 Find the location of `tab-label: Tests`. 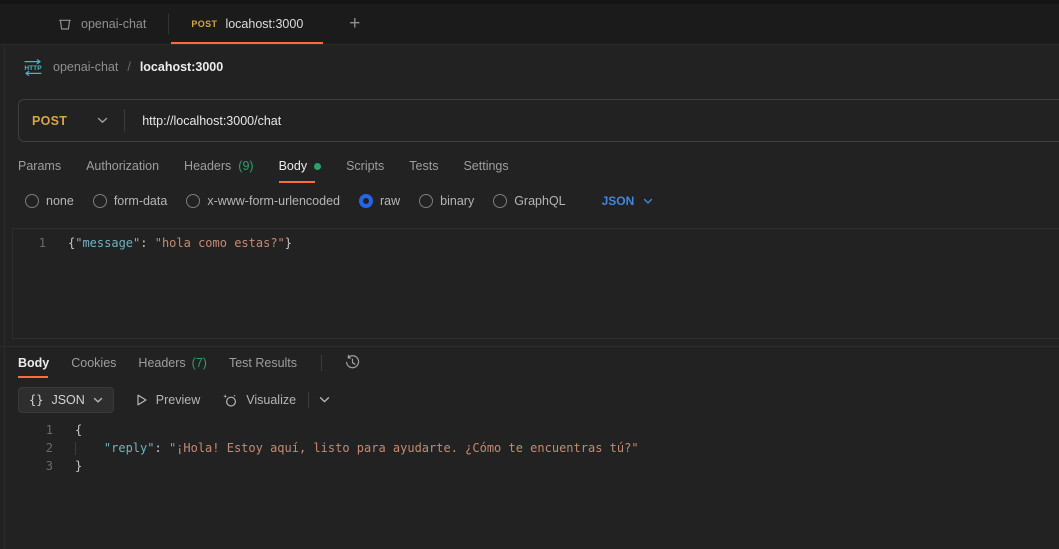

tab-label: Tests is located at coordinates (424, 166).